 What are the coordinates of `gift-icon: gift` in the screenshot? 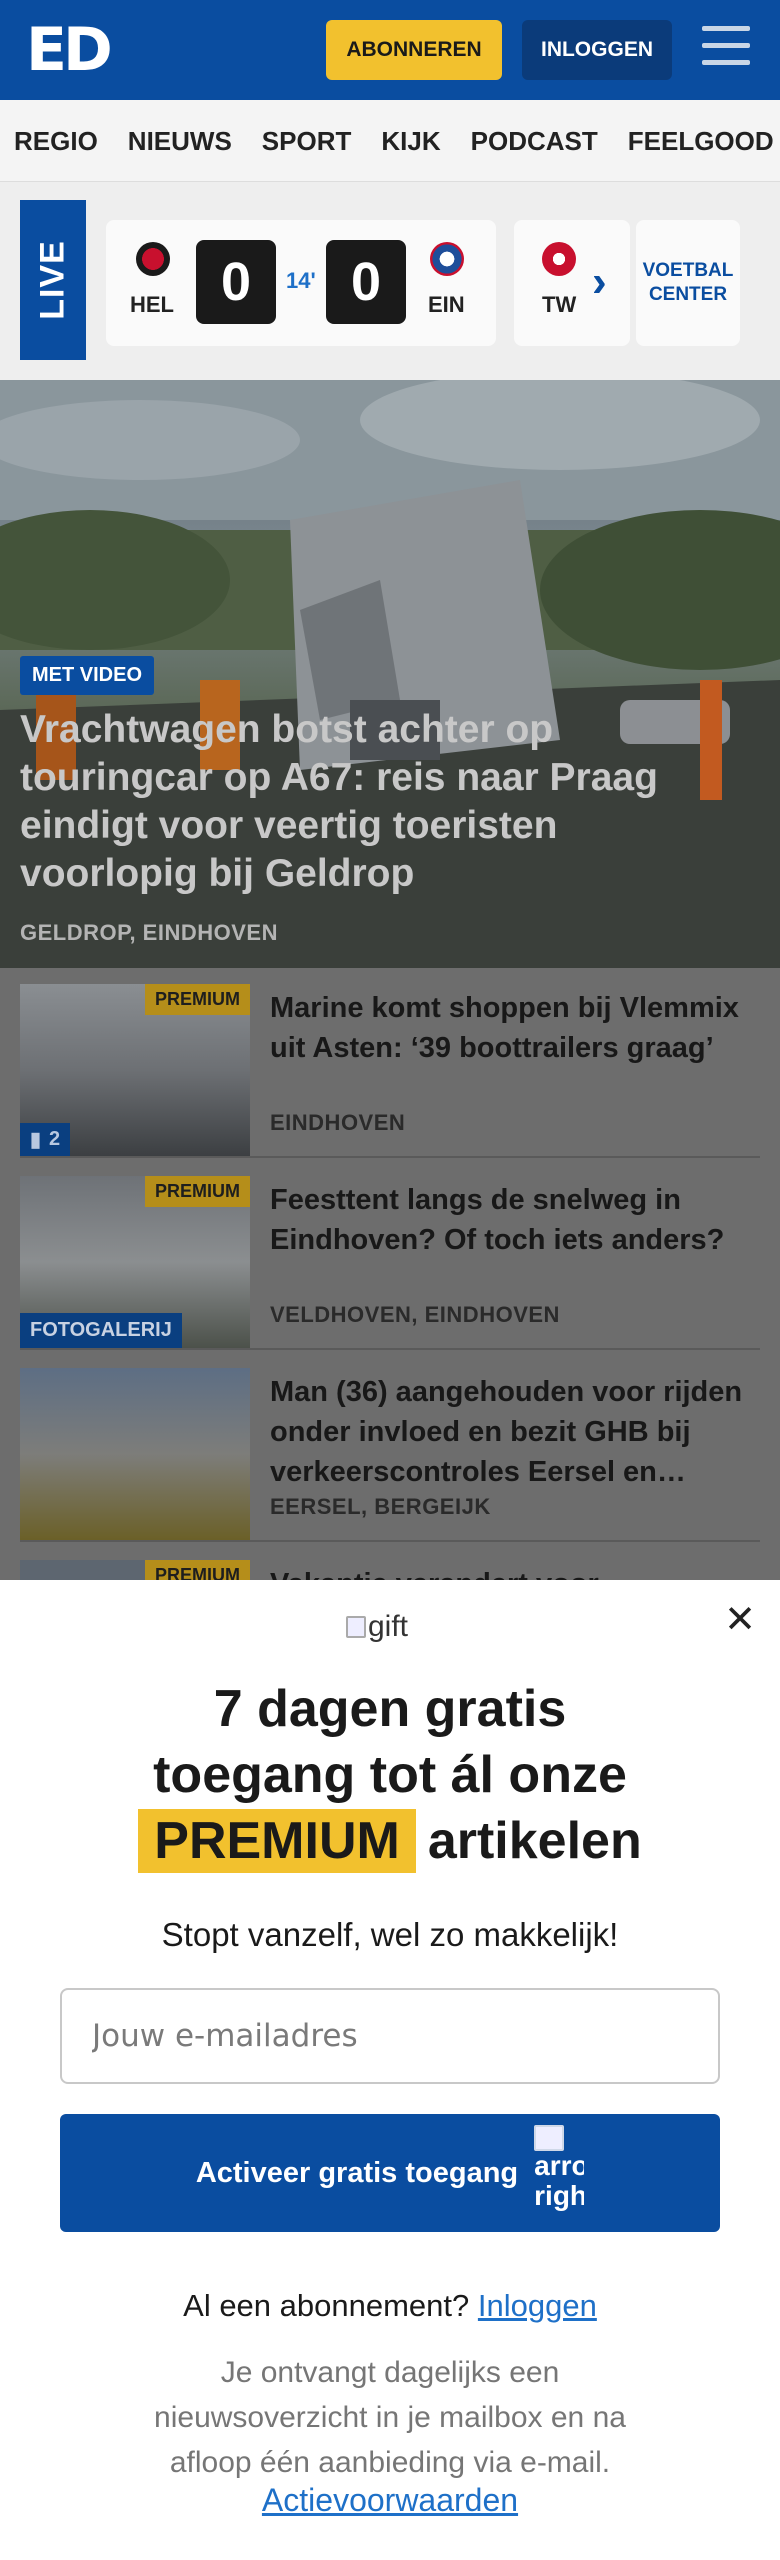 It's located at (377, 1627).